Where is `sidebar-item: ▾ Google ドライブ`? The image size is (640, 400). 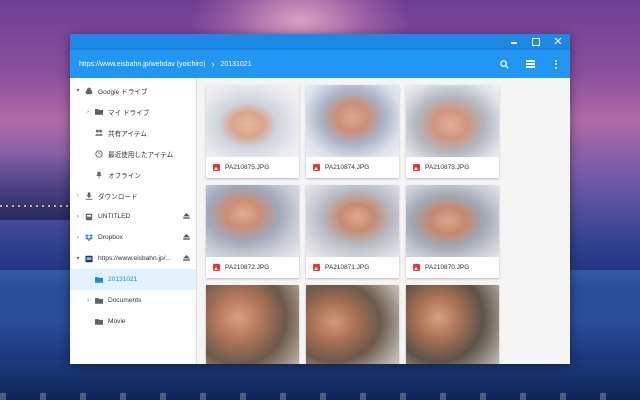 sidebar-item: ▾ Google ドライブ is located at coordinates (133, 90).